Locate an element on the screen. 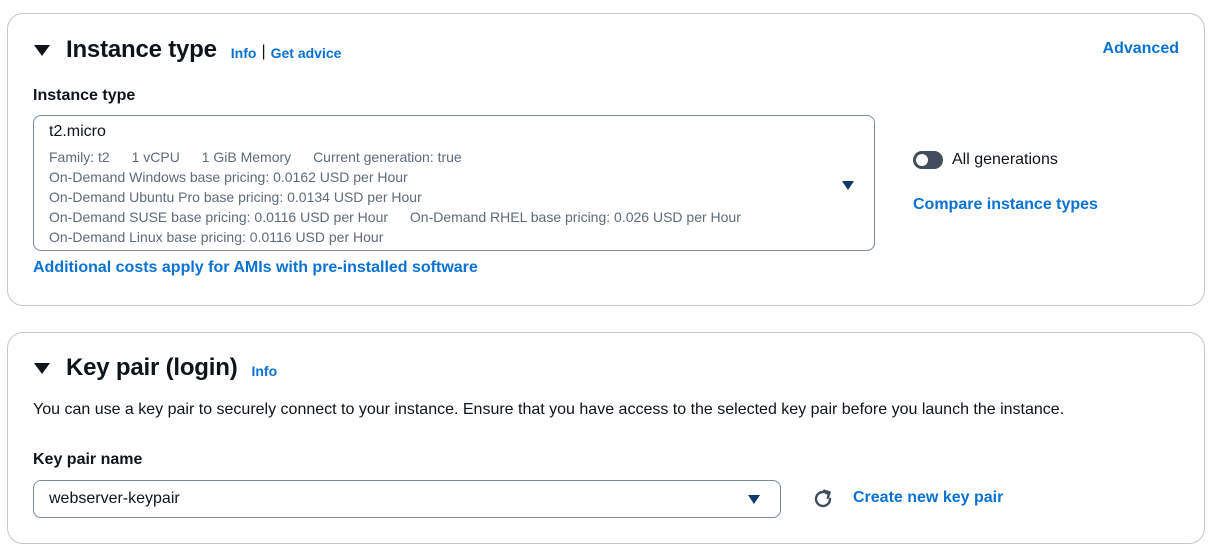 This screenshot has height=550, width=1217. key-pair-header: Key pair (login) Info is located at coordinates (155, 368).